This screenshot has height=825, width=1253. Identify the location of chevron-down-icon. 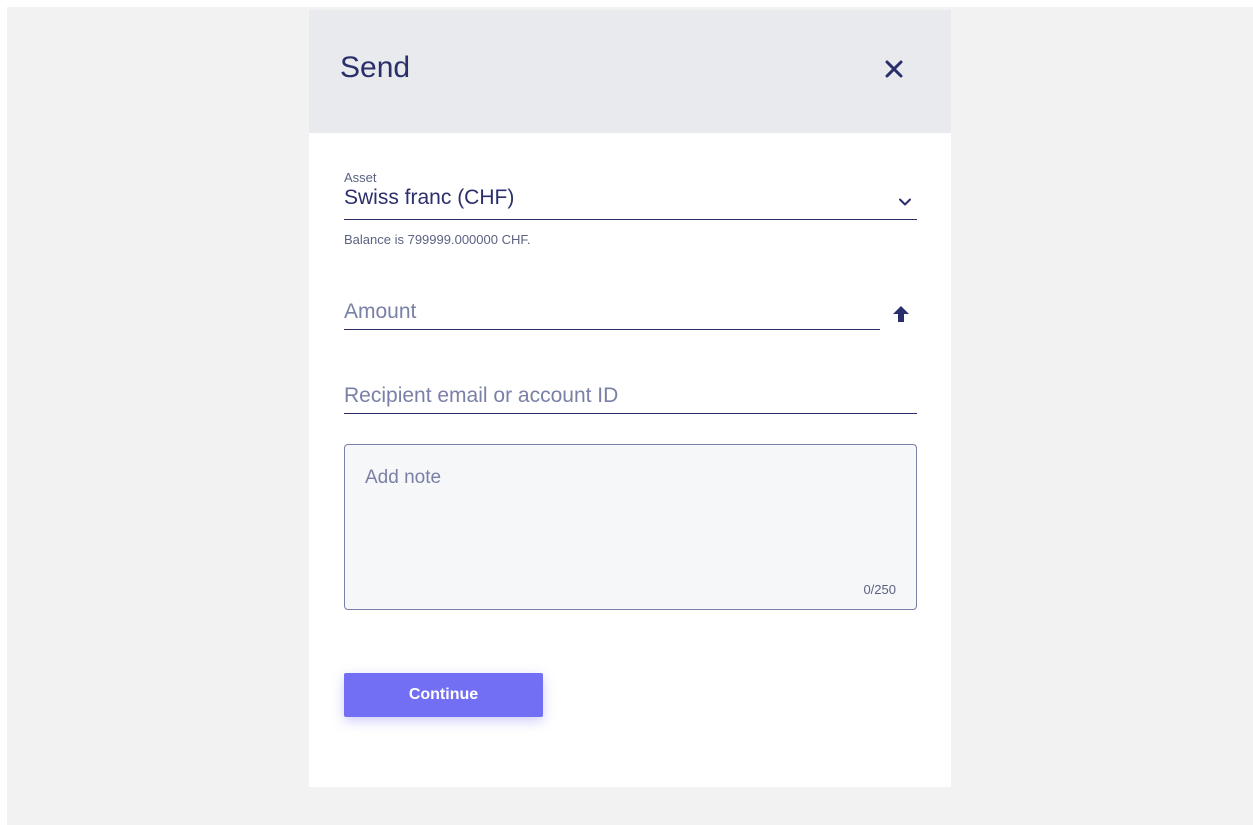
(905, 202).